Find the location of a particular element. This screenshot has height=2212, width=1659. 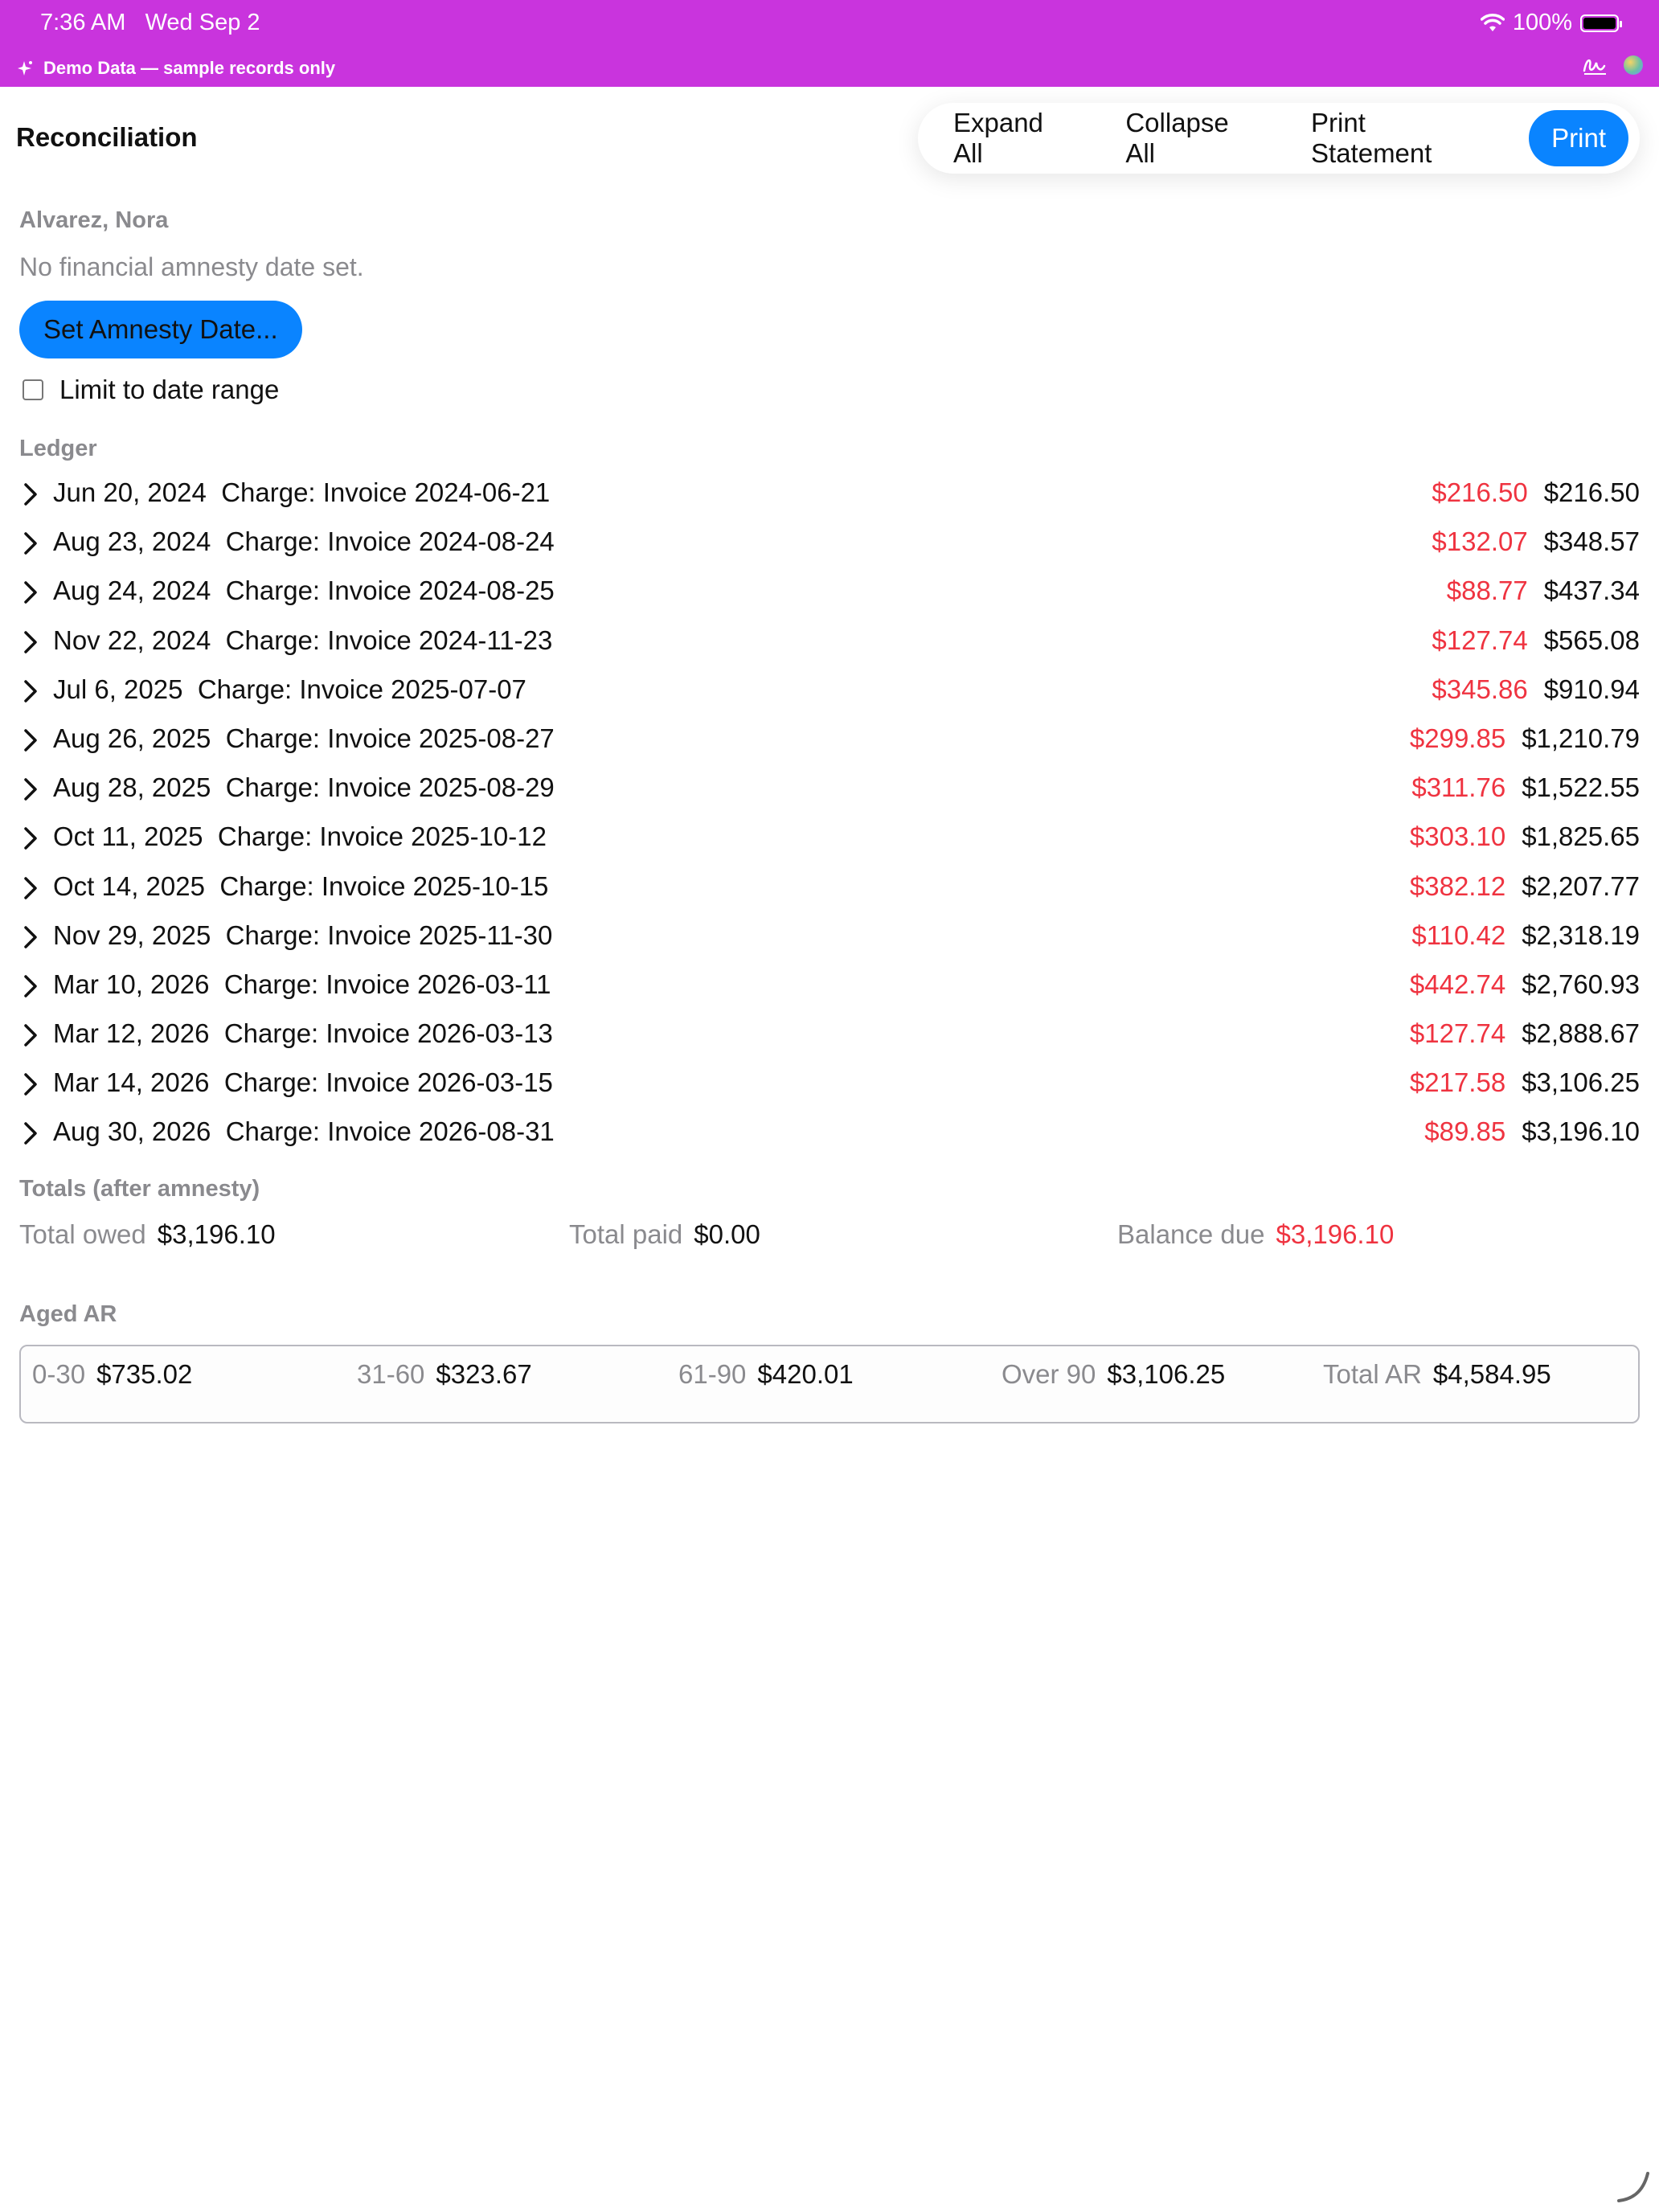

ledger-date: Aug 30, 2026 is located at coordinates (132, 1131).